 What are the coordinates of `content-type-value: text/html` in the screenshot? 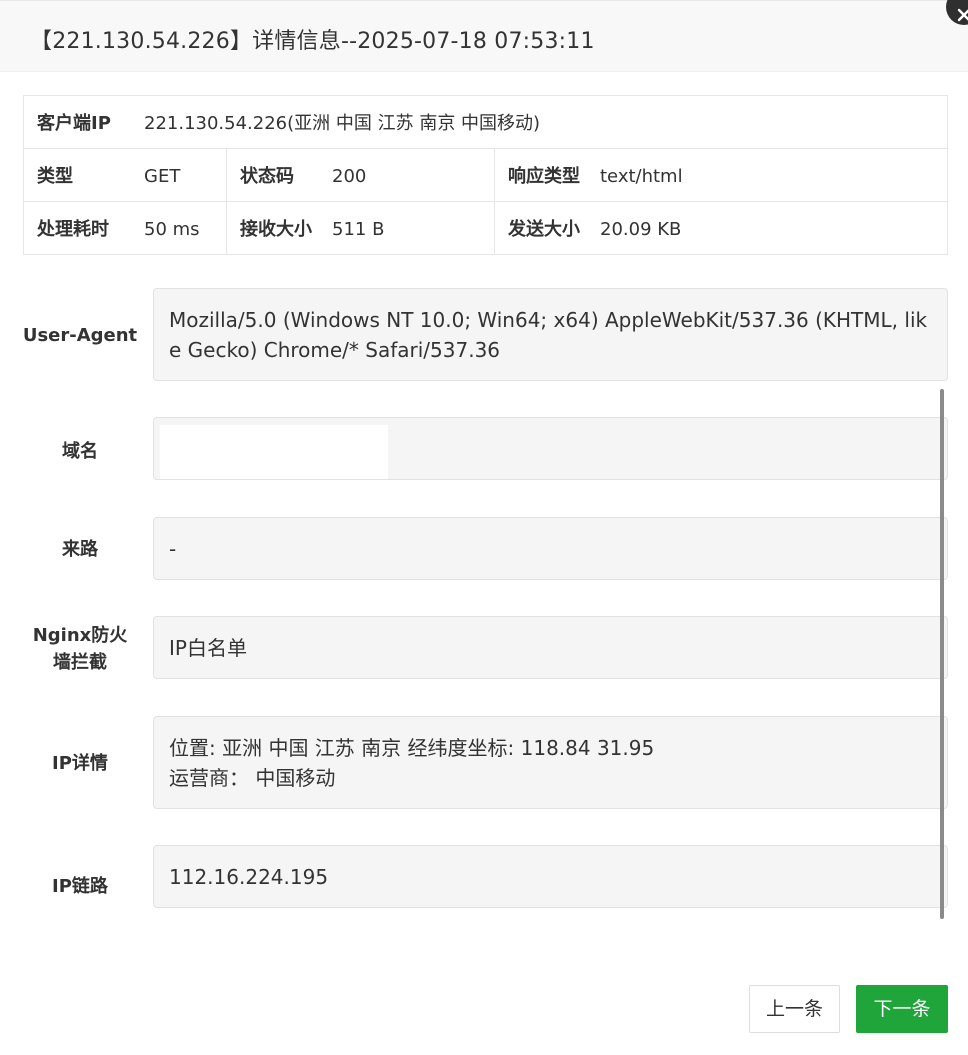 It's located at (641, 176).